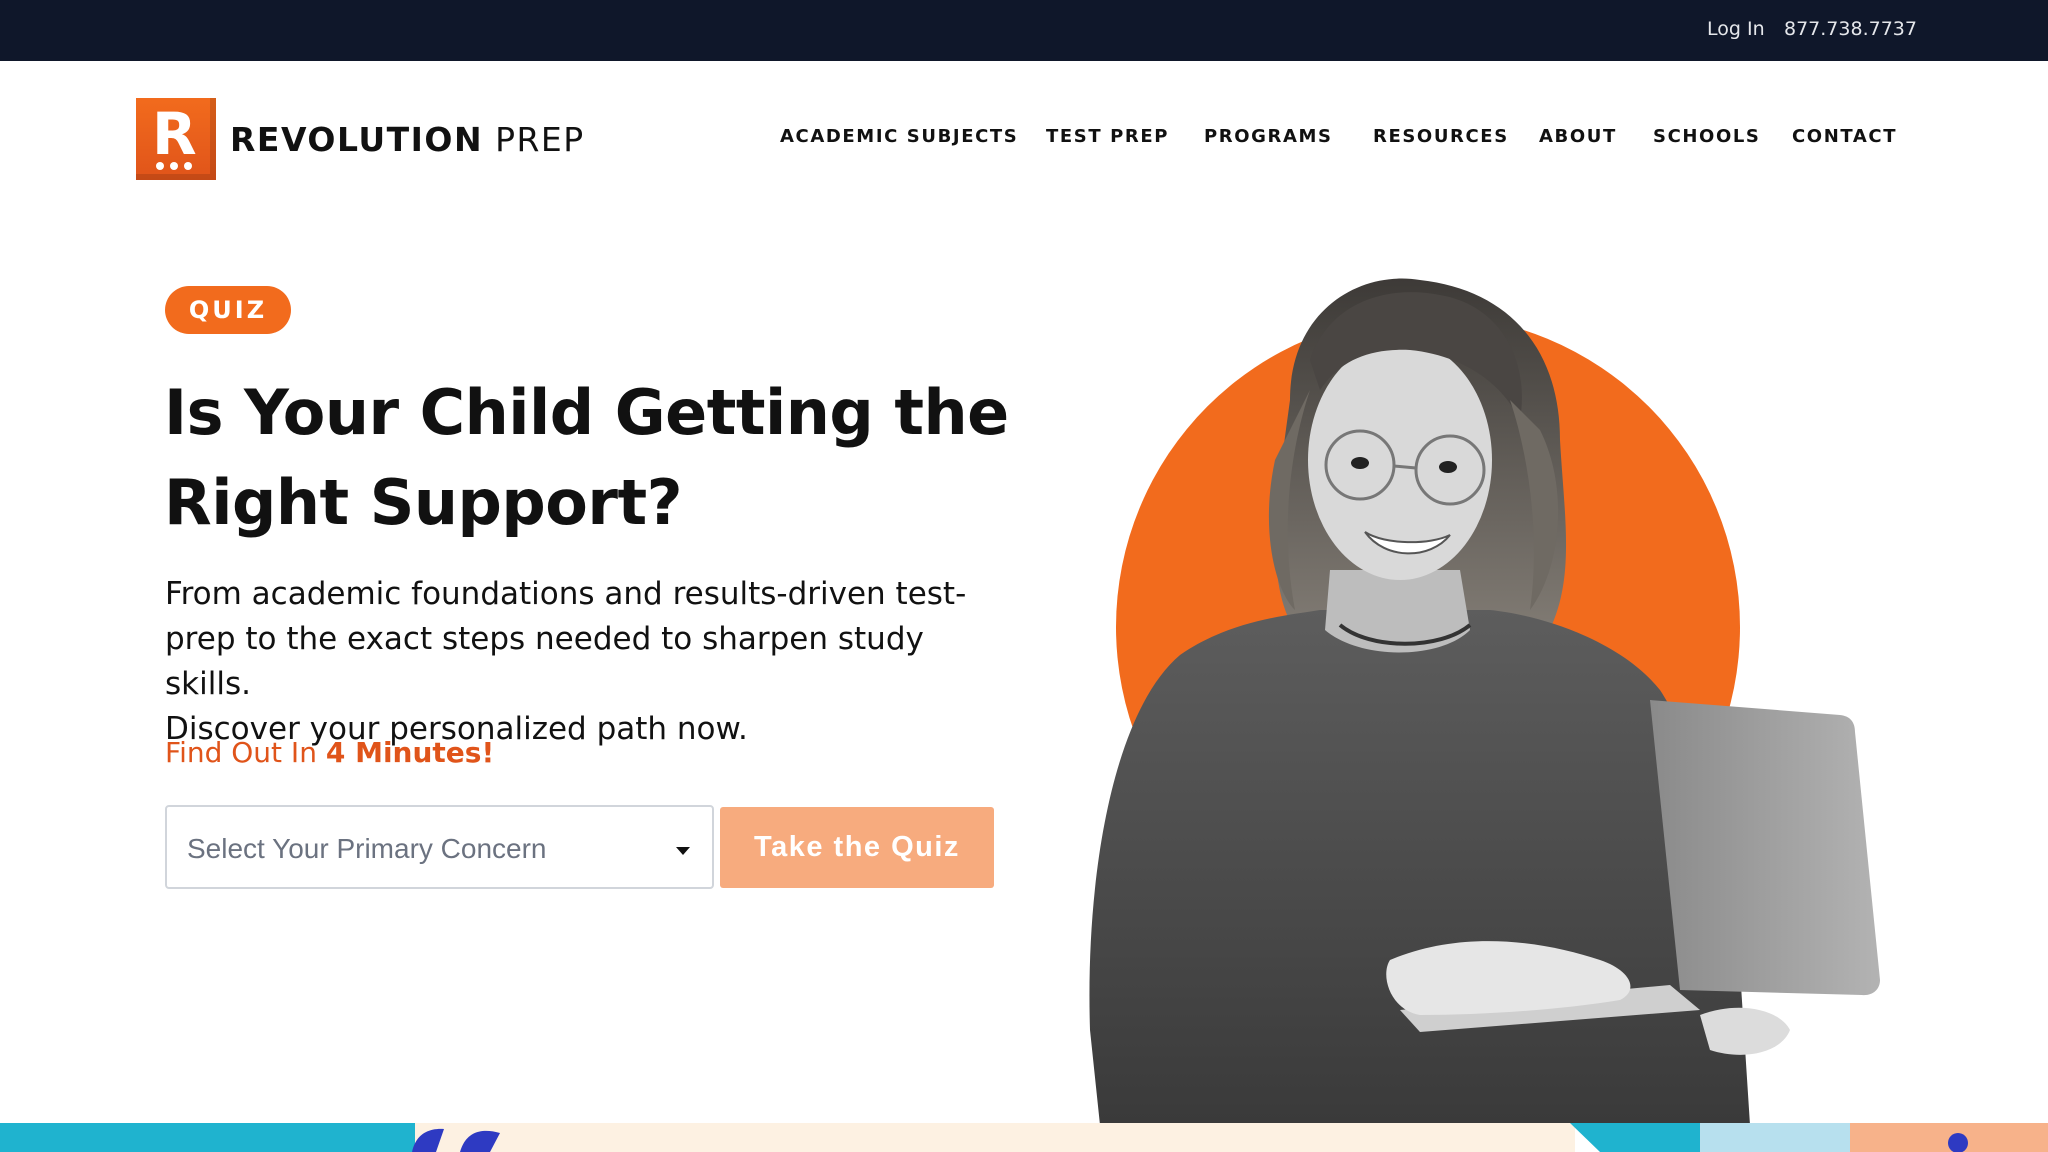 Image resolution: width=2048 pixels, height=1152 pixels. I want to click on nav-about: ABOUT, so click(1578, 136).